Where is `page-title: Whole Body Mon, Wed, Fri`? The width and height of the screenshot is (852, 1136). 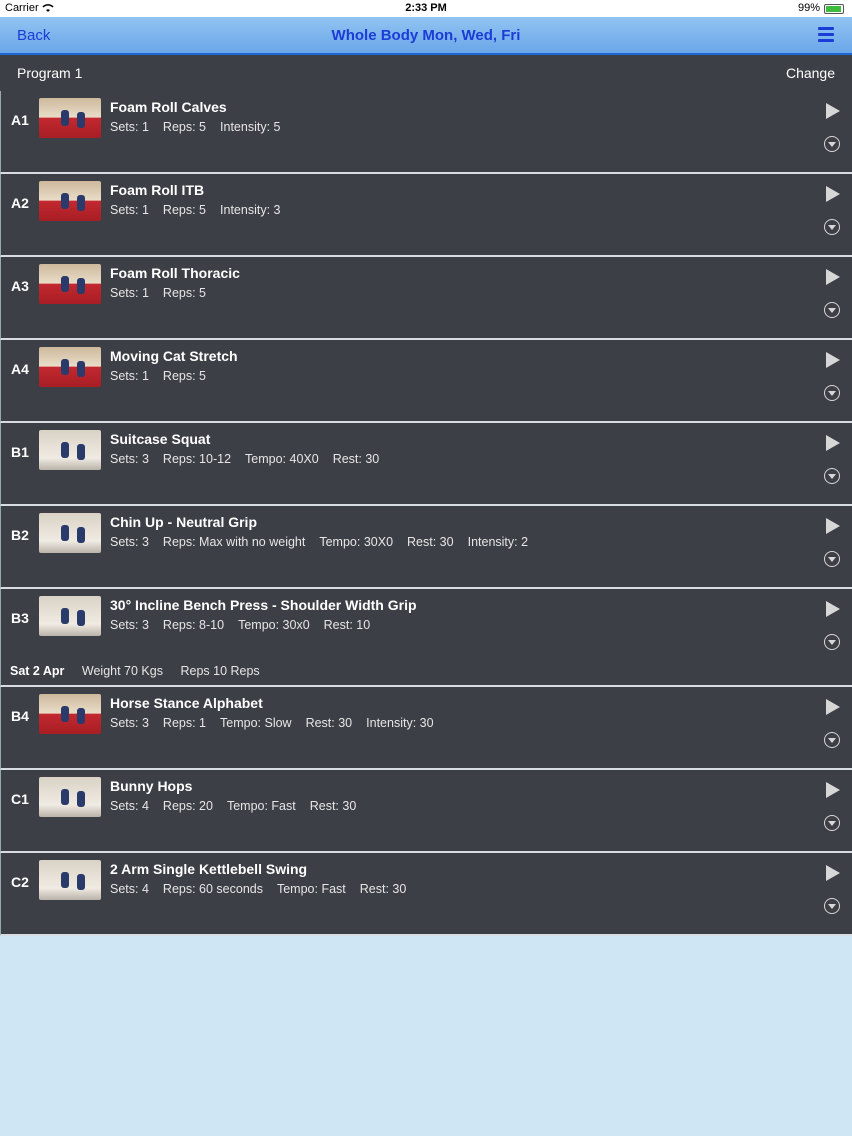
page-title: Whole Body Mon, Wed, Fri is located at coordinates (426, 35).